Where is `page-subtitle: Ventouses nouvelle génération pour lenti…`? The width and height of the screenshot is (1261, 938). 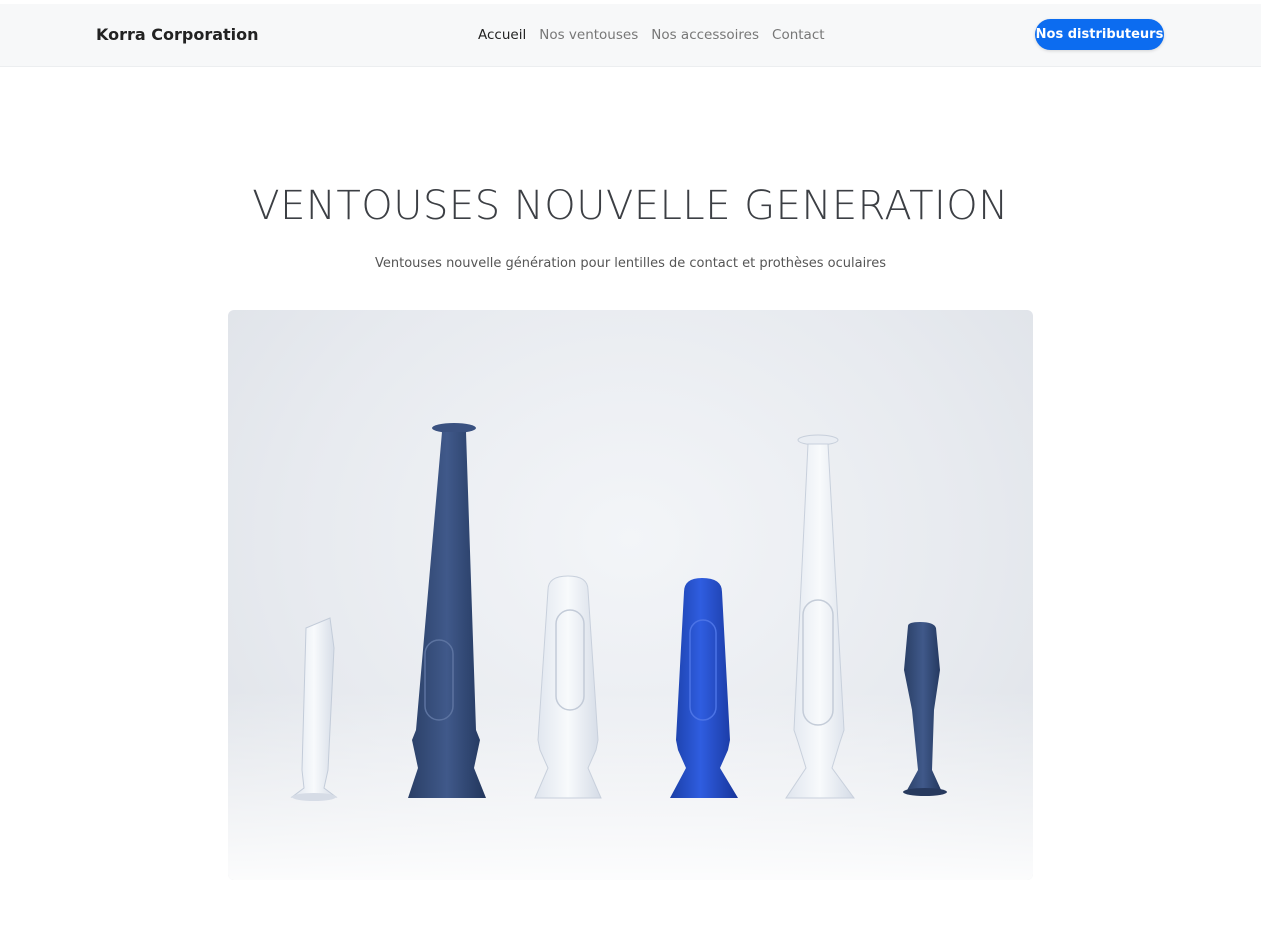
page-subtitle: Ventouses nouvelle génération pour lenti… is located at coordinates (630, 263).